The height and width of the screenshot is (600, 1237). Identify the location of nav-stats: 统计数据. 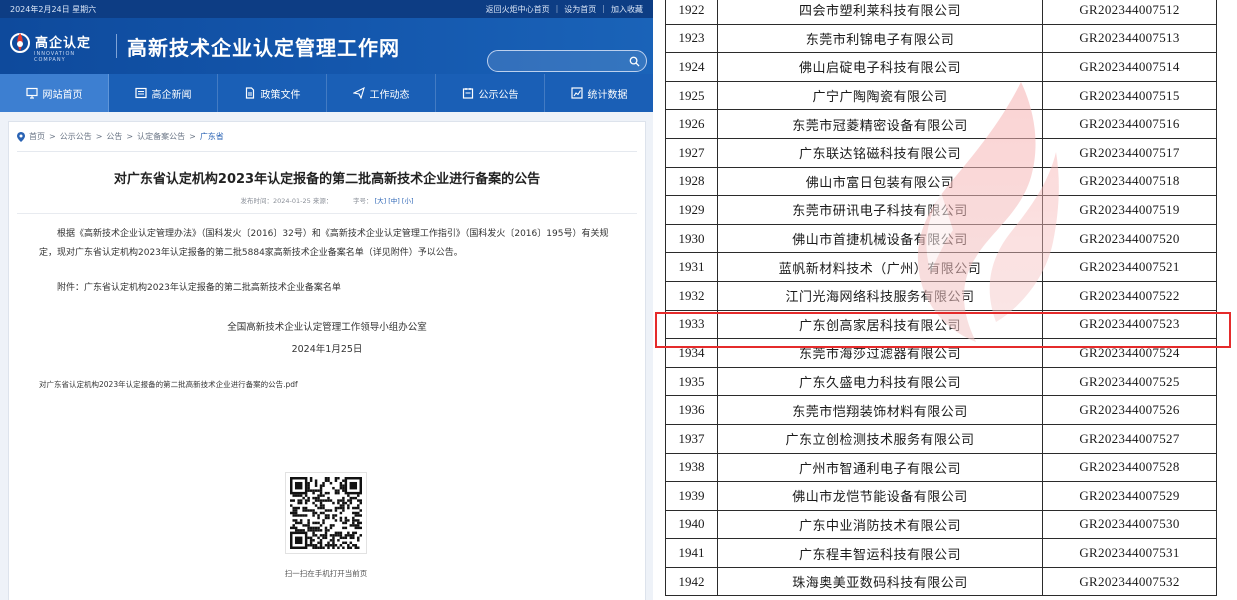
(599, 93).